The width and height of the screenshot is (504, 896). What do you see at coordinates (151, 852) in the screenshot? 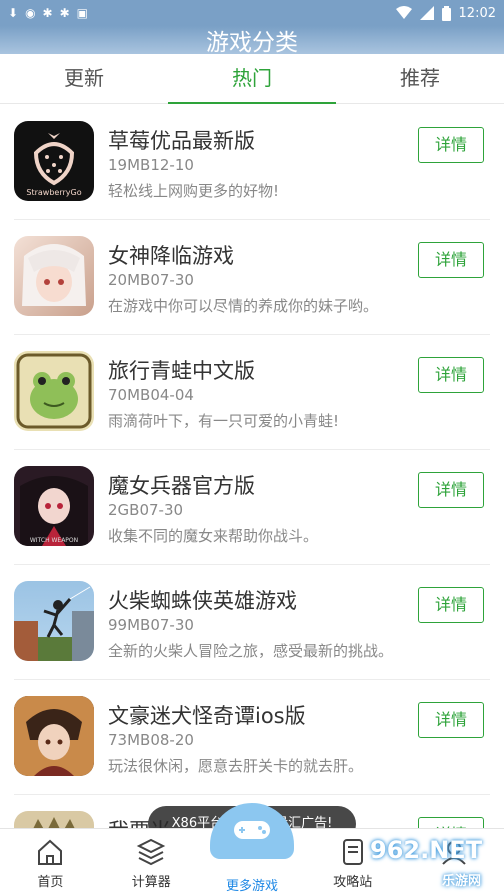
I see `layers-icon` at bounding box center [151, 852].